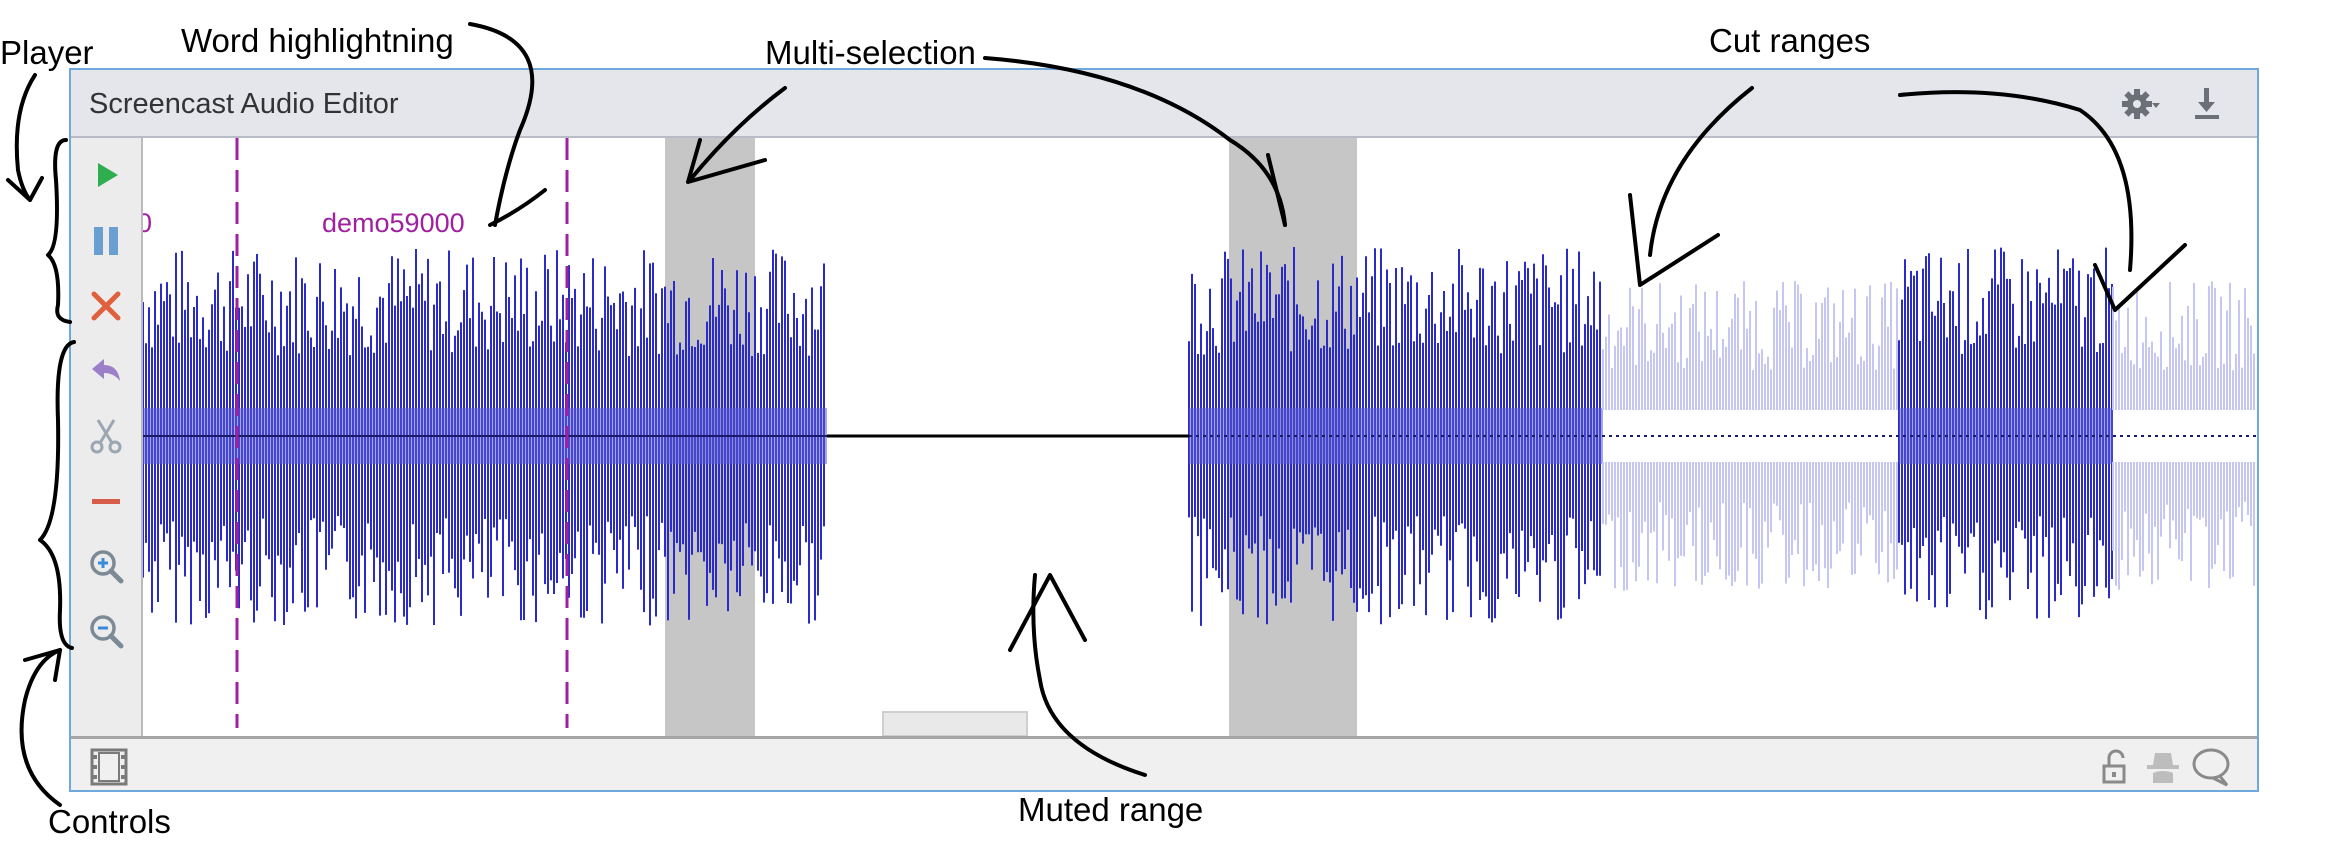  I want to click on audio-segment, so click(2005, 433).